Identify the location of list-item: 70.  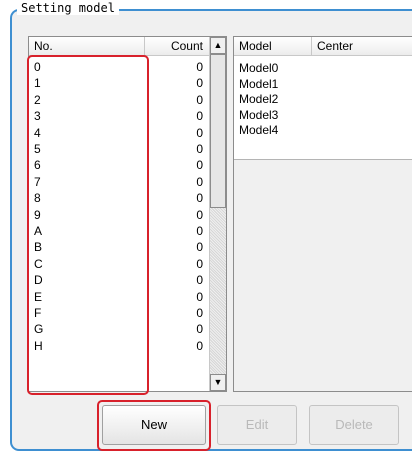
(119, 182).